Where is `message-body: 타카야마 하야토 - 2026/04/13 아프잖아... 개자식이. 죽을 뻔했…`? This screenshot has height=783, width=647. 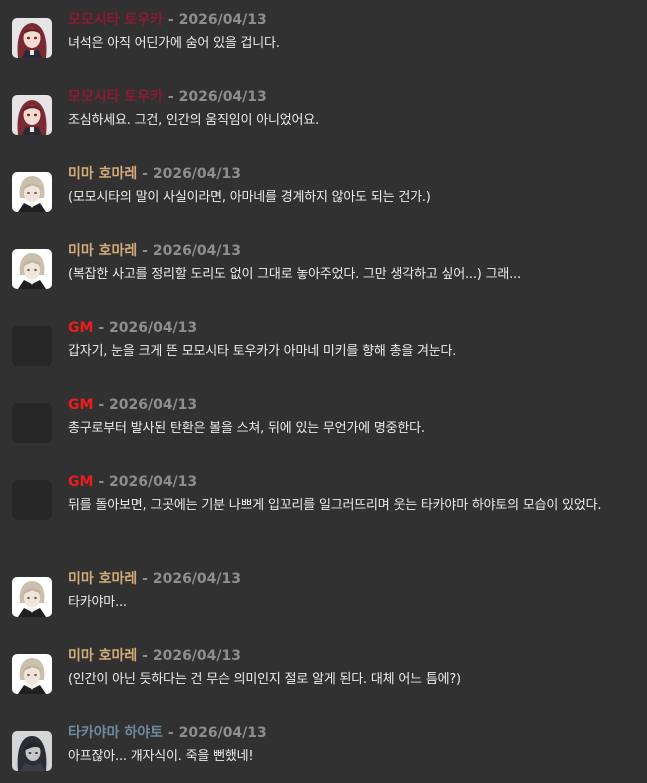 message-body: 타카야마 하야토 - 2026/04/13 아프잖아... 개자식이. 죽을 뻔했… is located at coordinates (352, 747).